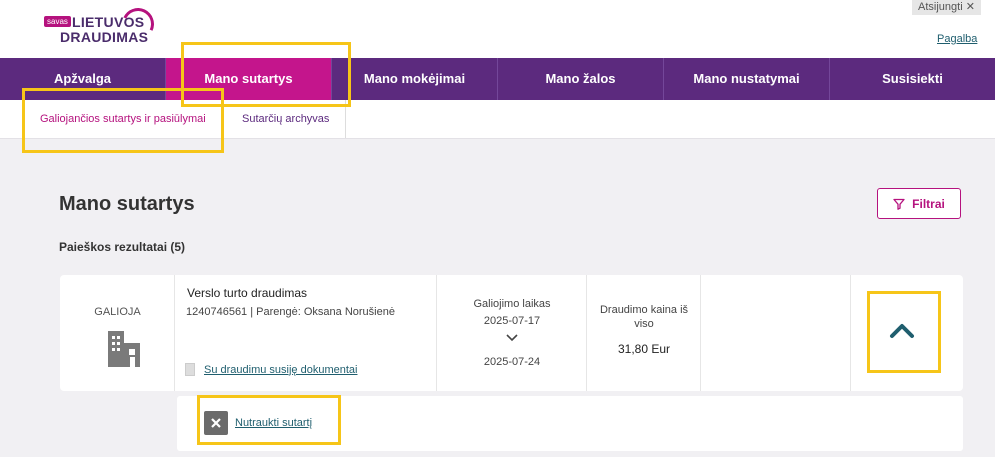 Image resolution: width=995 pixels, height=457 pixels. I want to click on price-label: Draudimo kaina iš viso, so click(644, 317).